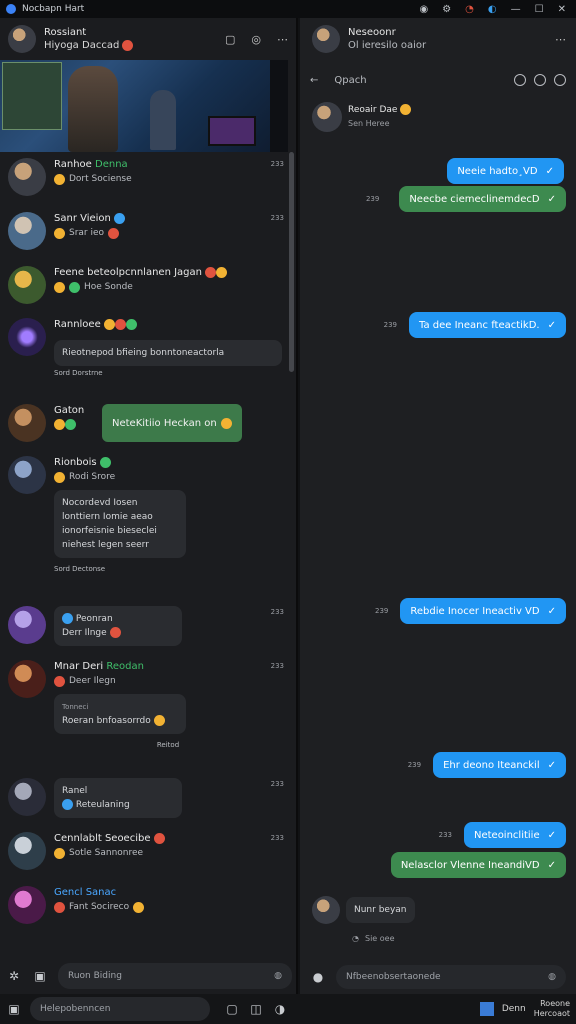 The width and height of the screenshot is (576, 1024). Describe the element at coordinates (232, 1009) in the screenshot. I see `sticker-icon: ▢` at that location.